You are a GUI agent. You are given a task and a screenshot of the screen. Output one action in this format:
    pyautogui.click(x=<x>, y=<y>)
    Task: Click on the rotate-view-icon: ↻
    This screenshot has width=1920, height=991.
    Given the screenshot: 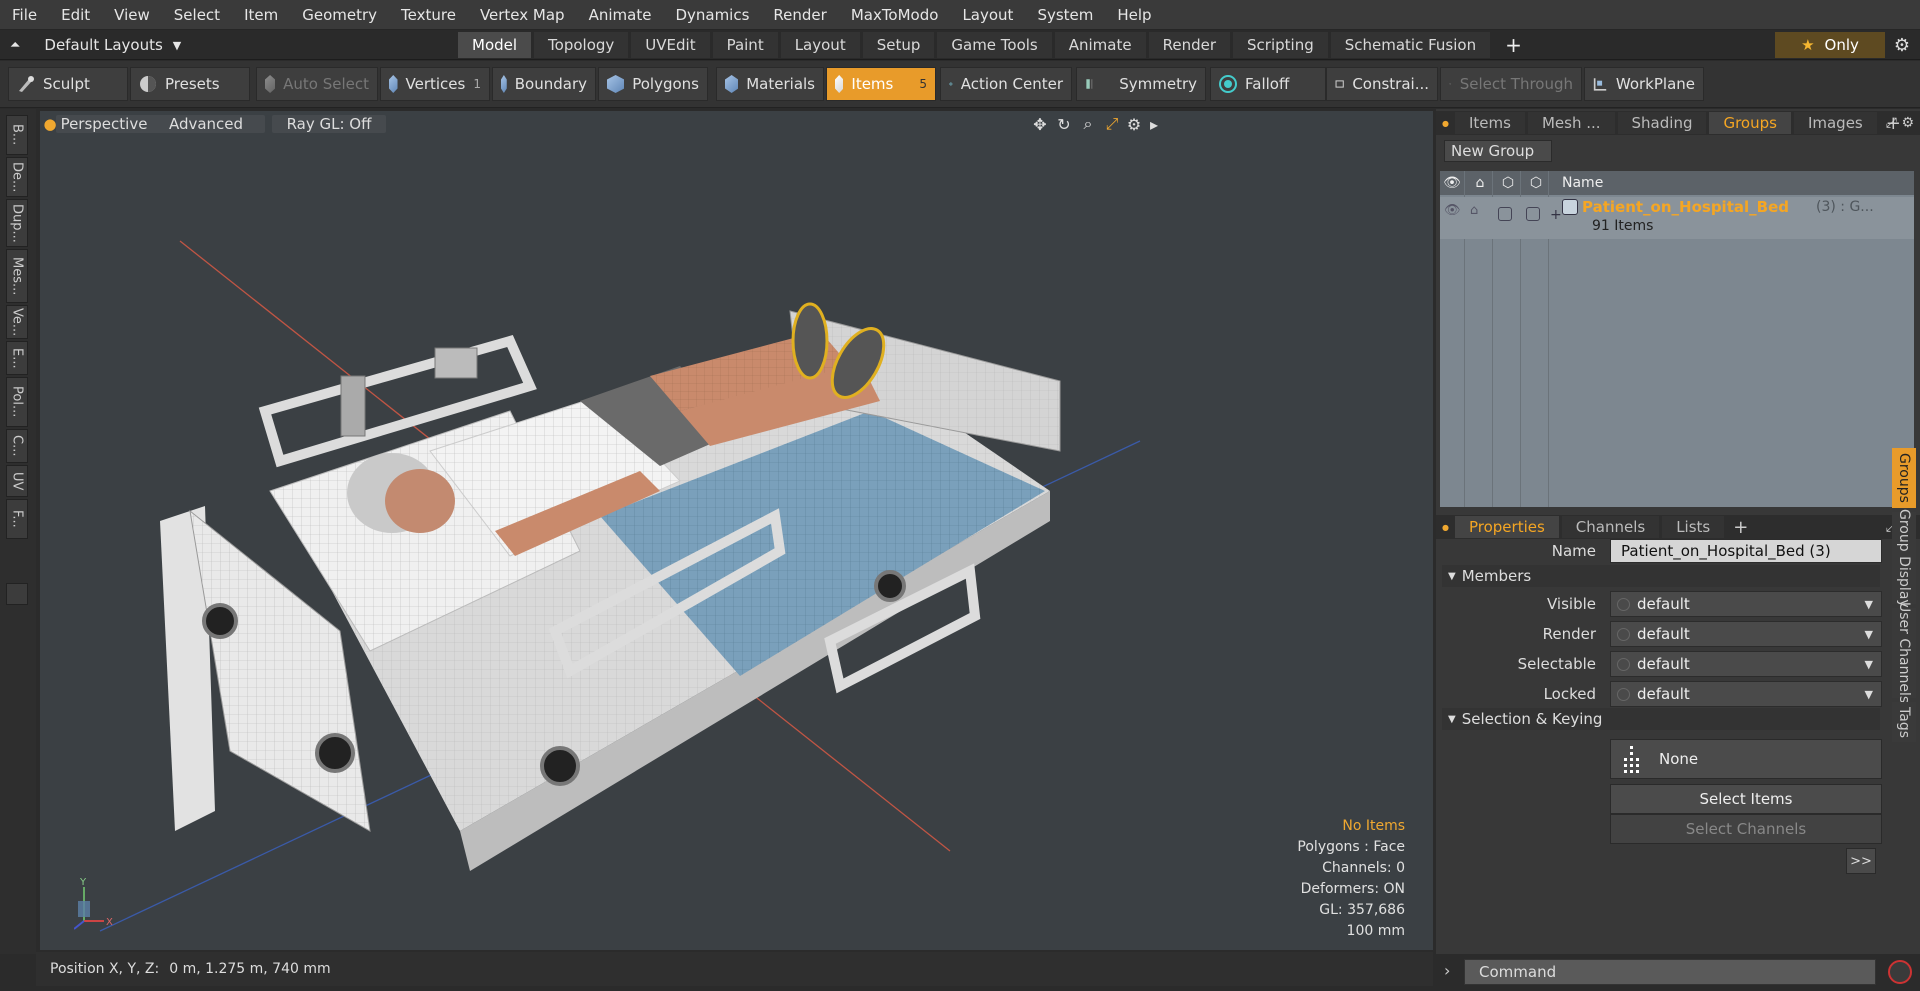 What is the action you would take?
    pyautogui.click(x=1064, y=124)
    